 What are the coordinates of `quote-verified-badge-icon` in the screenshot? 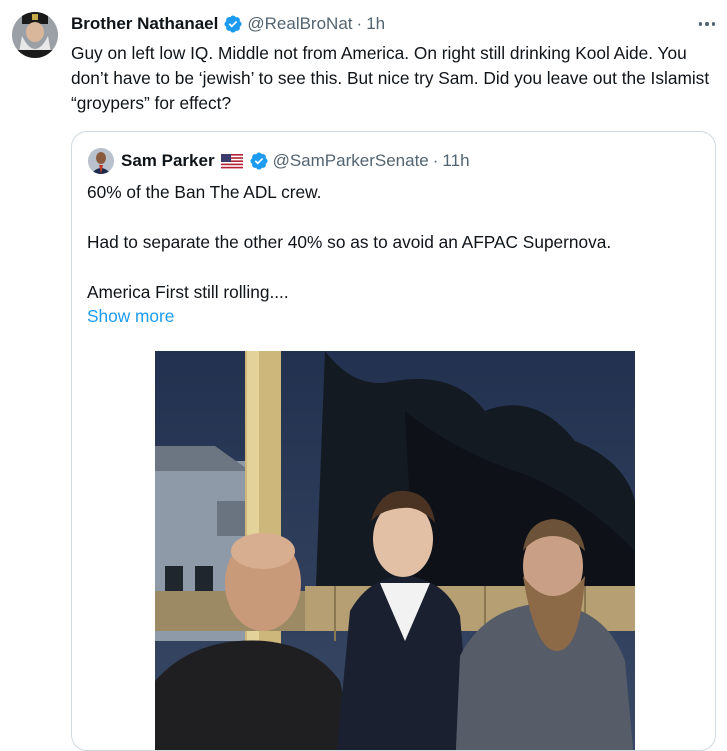 It's located at (259, 161).